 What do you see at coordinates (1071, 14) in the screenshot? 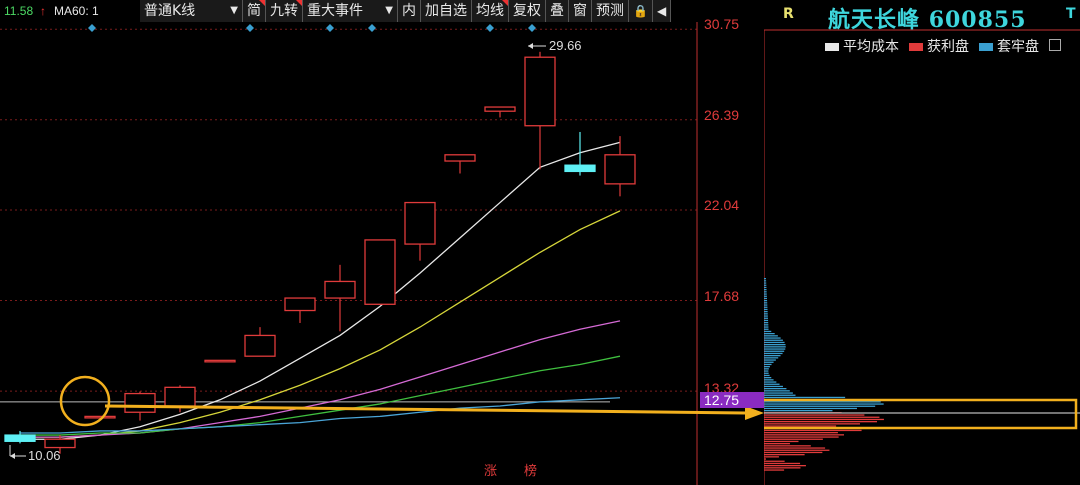
I see `t-label: T` at bounding box center [1071, 14].